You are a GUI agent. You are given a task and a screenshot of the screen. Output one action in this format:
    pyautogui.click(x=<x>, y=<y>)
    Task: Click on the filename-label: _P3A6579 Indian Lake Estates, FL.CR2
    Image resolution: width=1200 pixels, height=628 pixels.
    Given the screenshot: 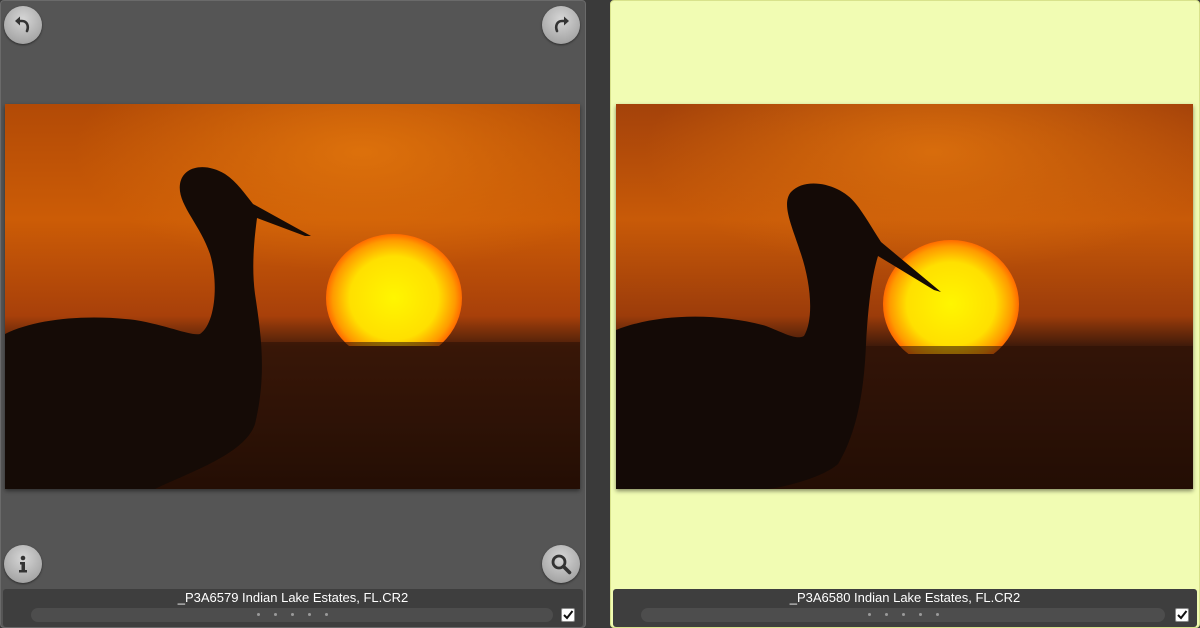 What is the action you would take?
    pyautogui.click(x=293, y=597)
    